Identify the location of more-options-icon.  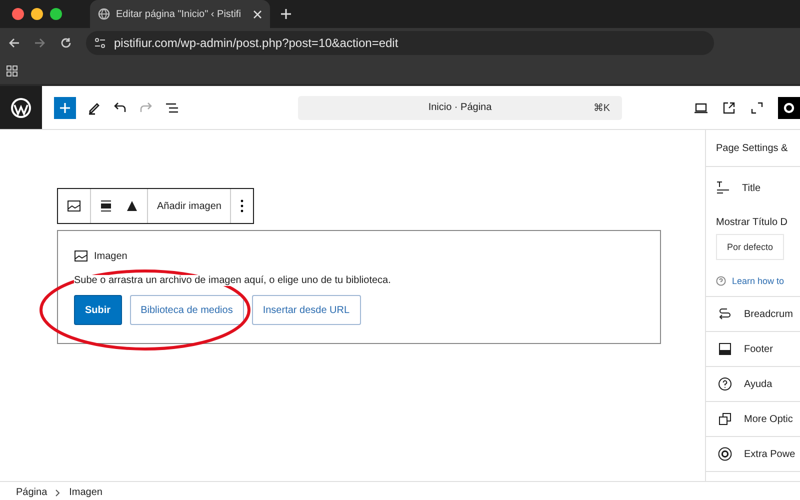
(242, 206).